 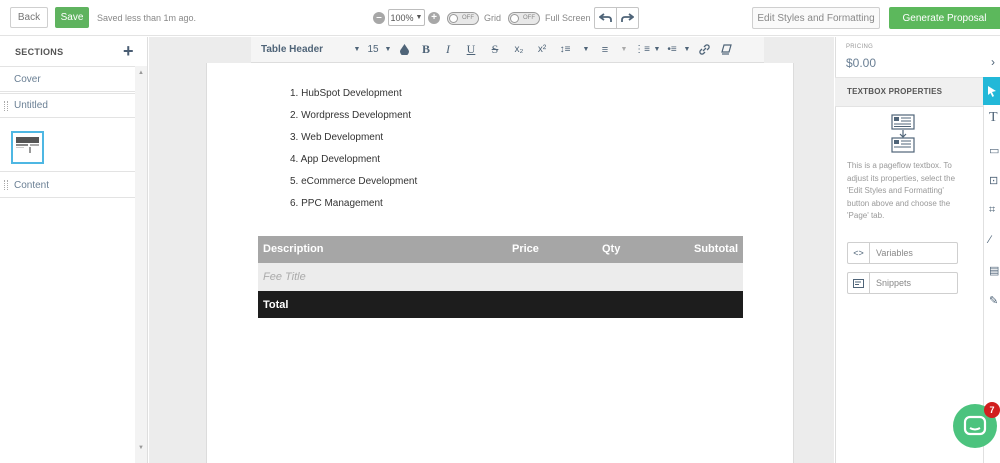 I want to click on zoom-value: 100%, so click(x=402, y=17).